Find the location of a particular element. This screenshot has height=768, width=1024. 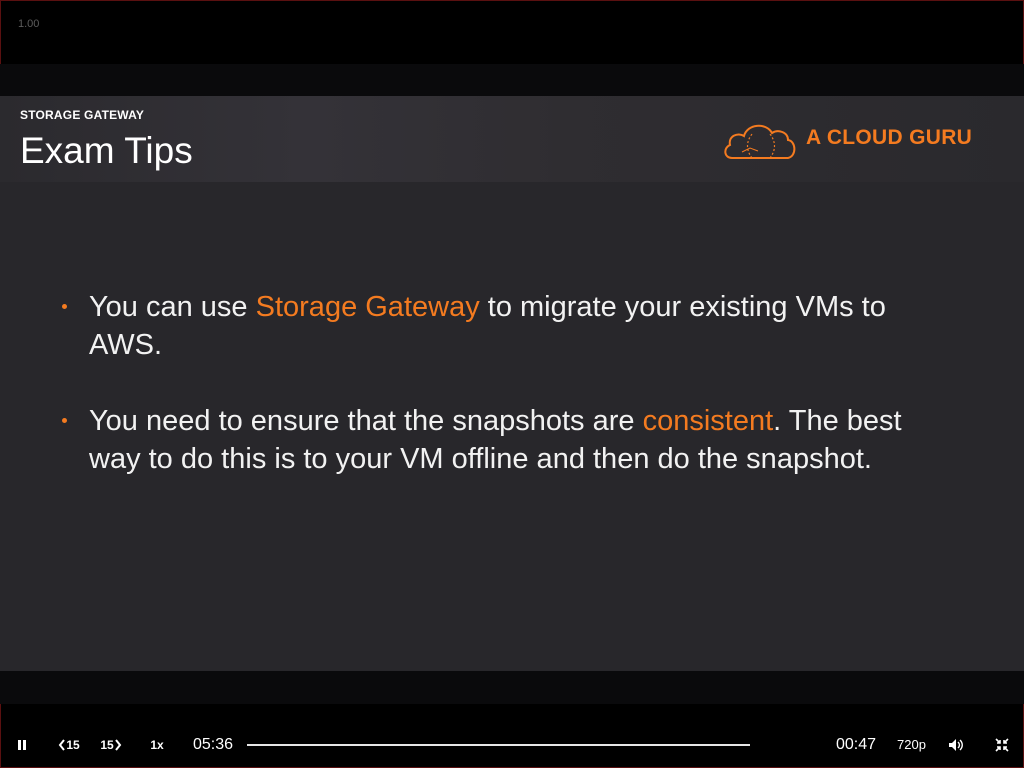

rewind-15-icon is located at coordinates (62, 745).